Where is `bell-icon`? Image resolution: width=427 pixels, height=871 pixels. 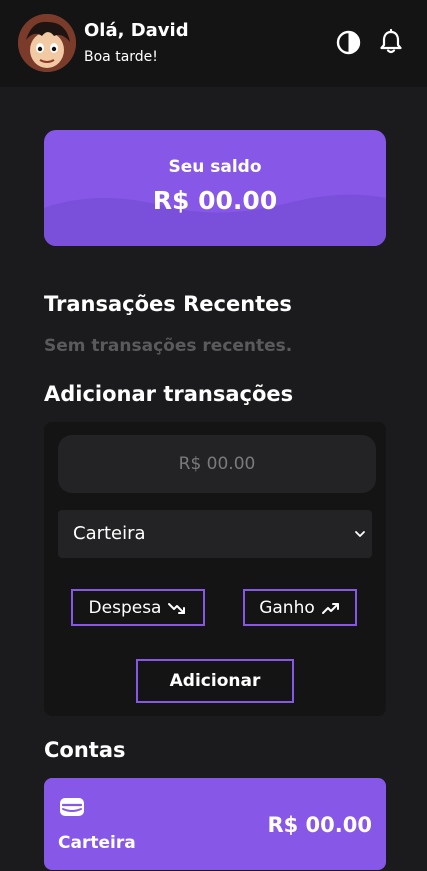 bell-icon is located at coordinates (391, 41).